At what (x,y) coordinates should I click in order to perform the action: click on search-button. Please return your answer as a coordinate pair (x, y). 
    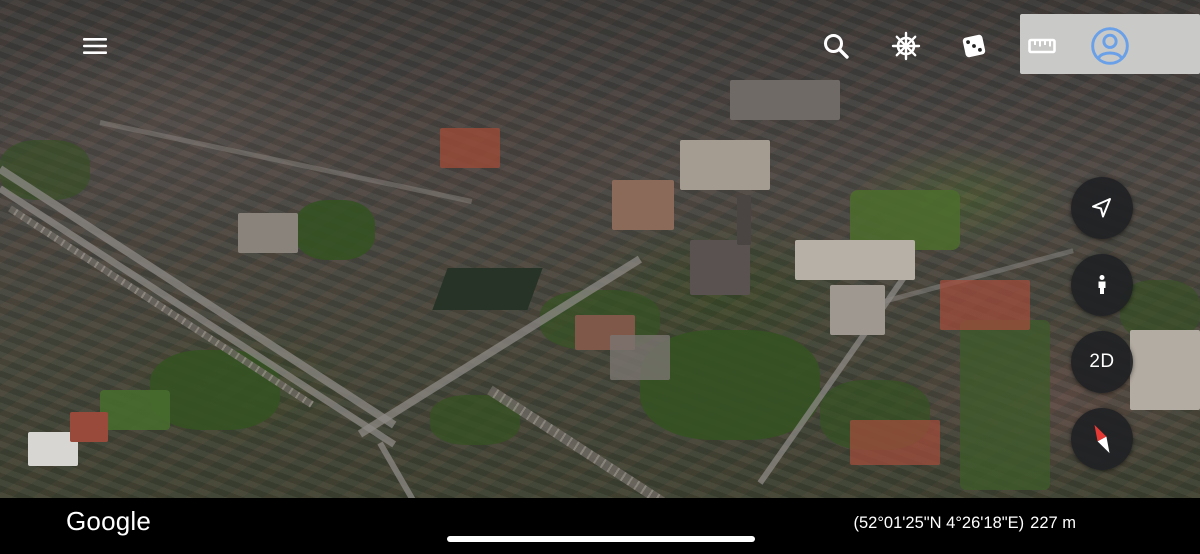
    Looking at the image, I should click on (836, 46).